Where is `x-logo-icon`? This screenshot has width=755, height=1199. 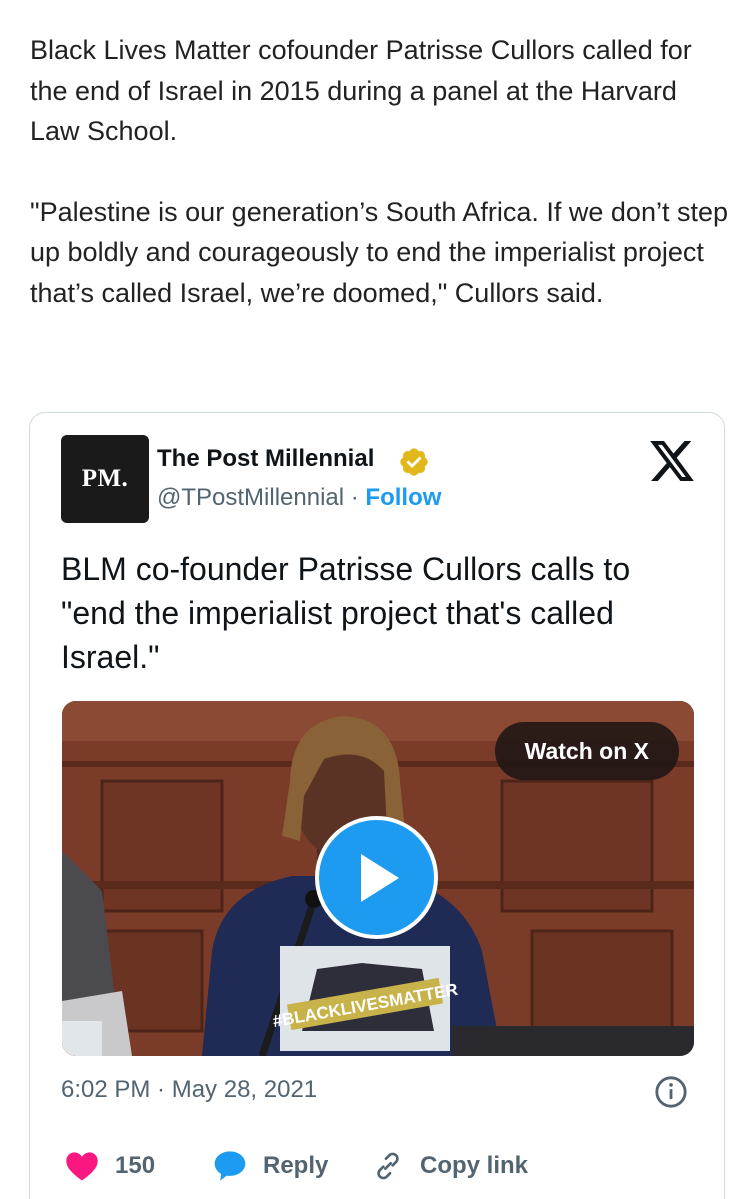 x-logo-icon is located at coordinates (672, 461).